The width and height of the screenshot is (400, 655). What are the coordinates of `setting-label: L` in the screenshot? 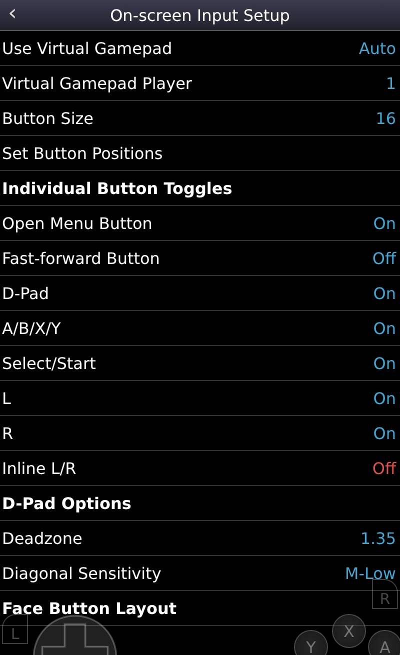 It's located at (6, 398).